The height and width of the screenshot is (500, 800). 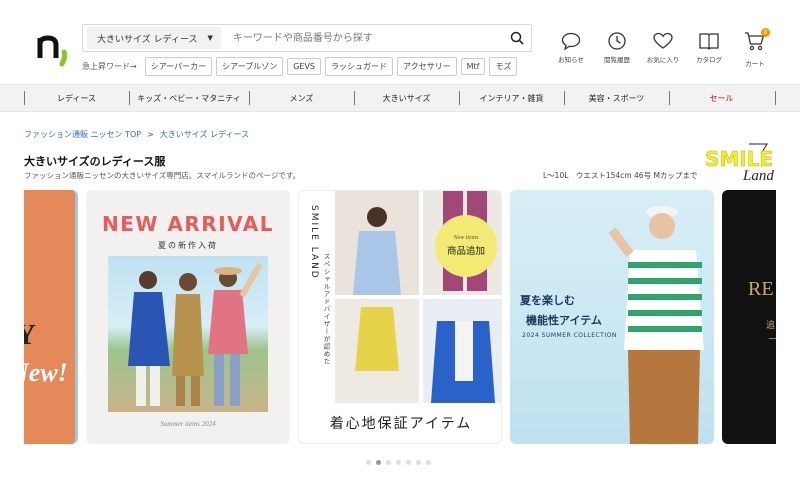 I want to click on smile-logo-script: Land, so click(x=758, y=176).